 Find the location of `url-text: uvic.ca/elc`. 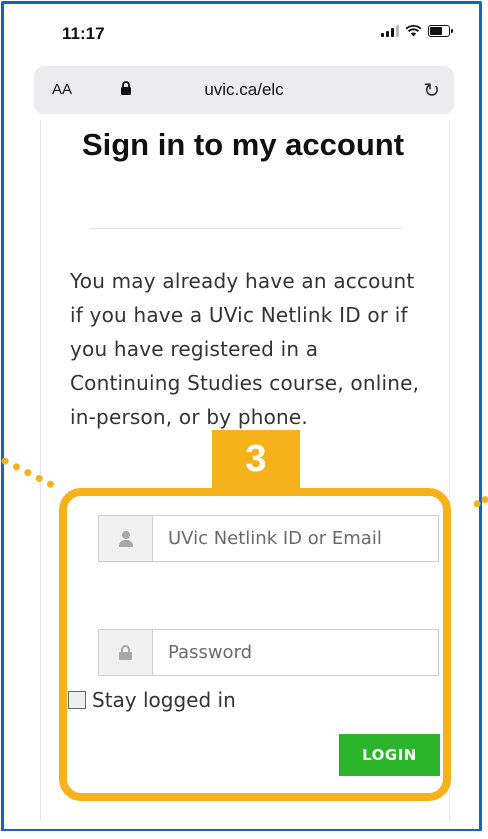

url-text: uvic.ca/elc is located at coordinates (244, 90).